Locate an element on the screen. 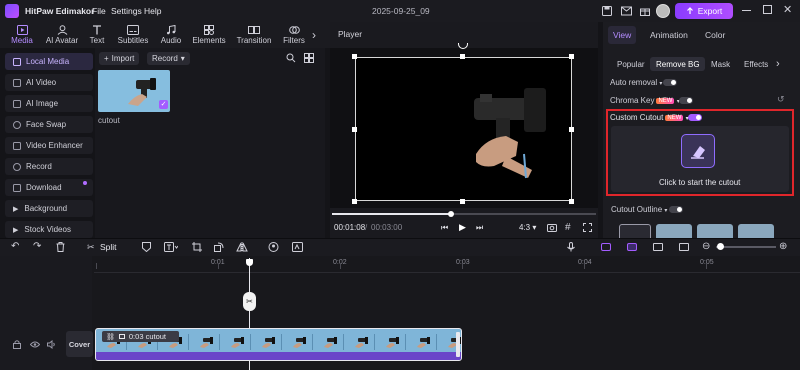 The image size is (800, 370). resize-handle-top-left is located at coordinates (354, 56).